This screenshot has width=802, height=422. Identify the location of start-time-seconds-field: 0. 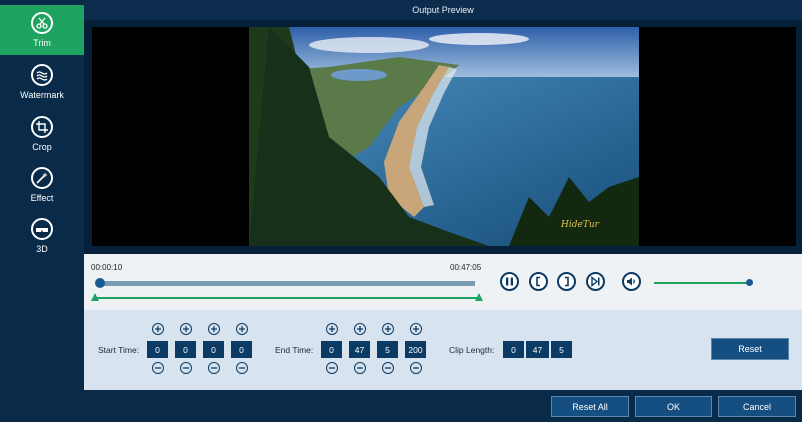
(213, 349).